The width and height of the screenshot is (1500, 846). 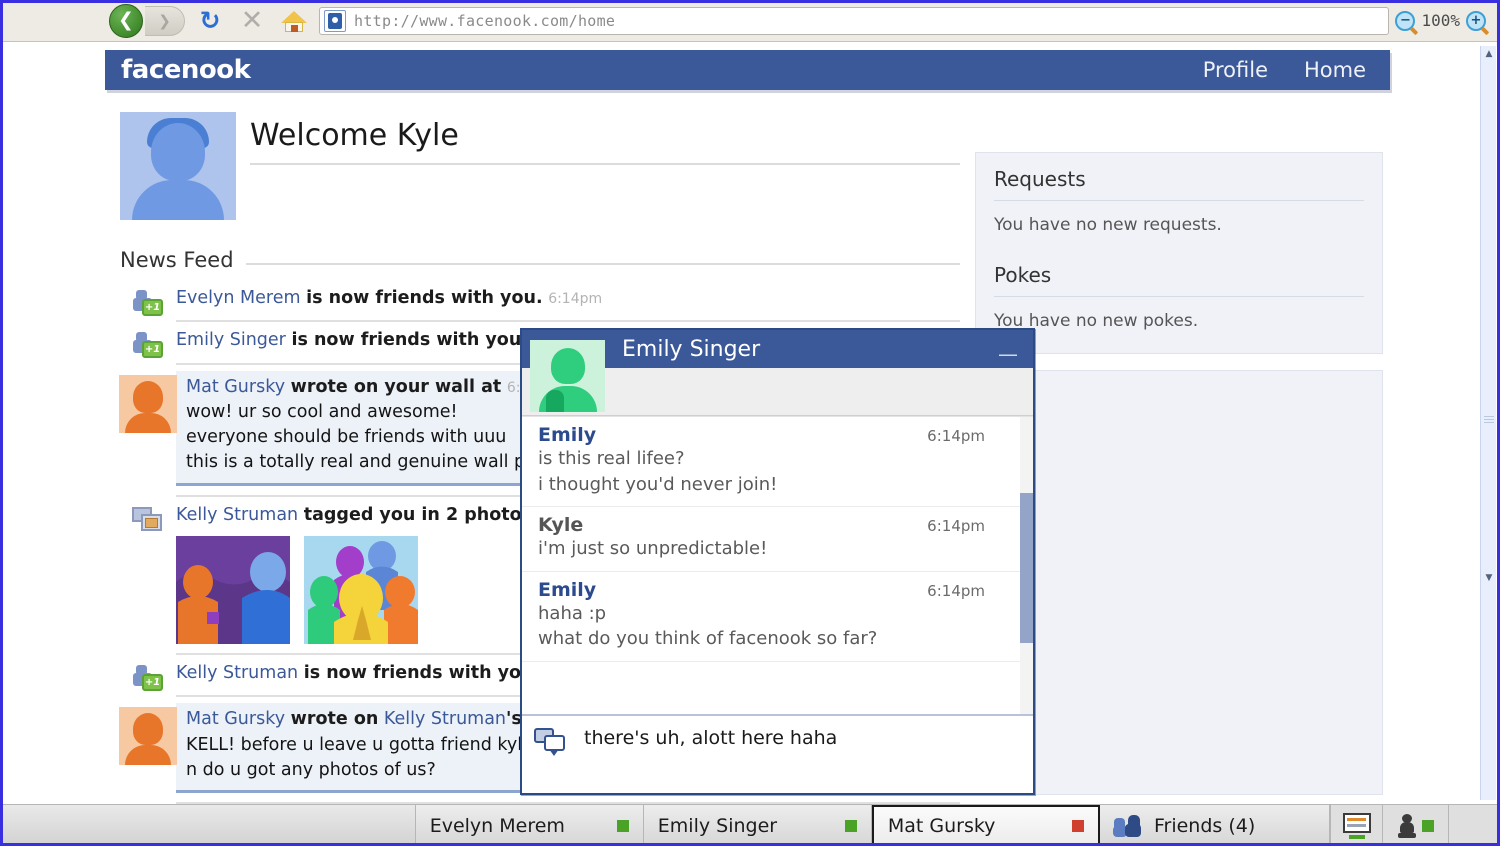 I want to click on profile-header: Welcome Kyle, so click(x=540, y=166).